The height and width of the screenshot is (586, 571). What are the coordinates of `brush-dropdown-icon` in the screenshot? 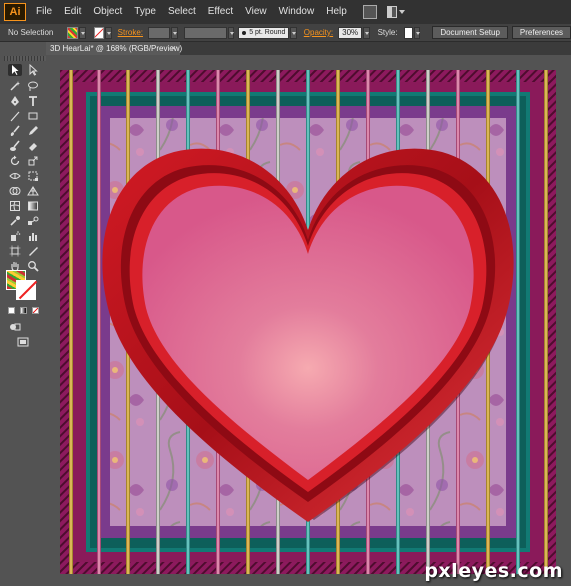 It's located at (293, 32).